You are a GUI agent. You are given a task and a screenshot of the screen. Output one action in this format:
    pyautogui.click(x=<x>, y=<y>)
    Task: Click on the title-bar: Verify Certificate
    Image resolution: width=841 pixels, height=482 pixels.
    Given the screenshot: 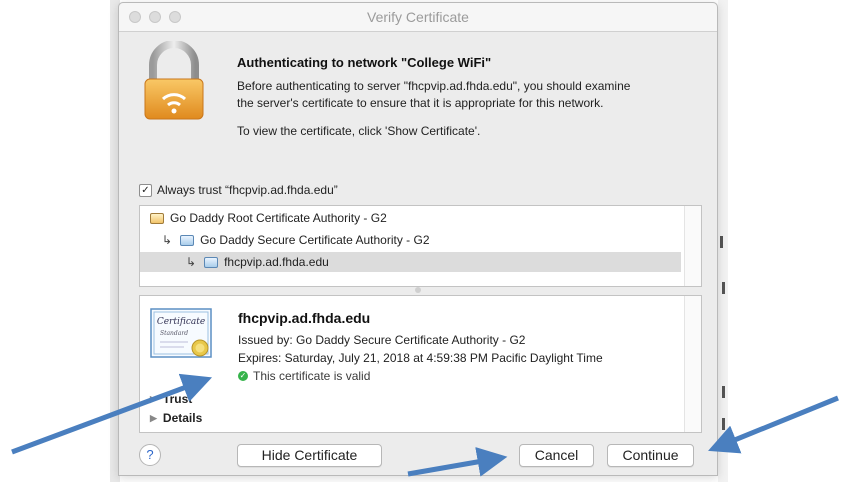 What is the action you would take?
    pyautogui.click(x=418, y=17)
    